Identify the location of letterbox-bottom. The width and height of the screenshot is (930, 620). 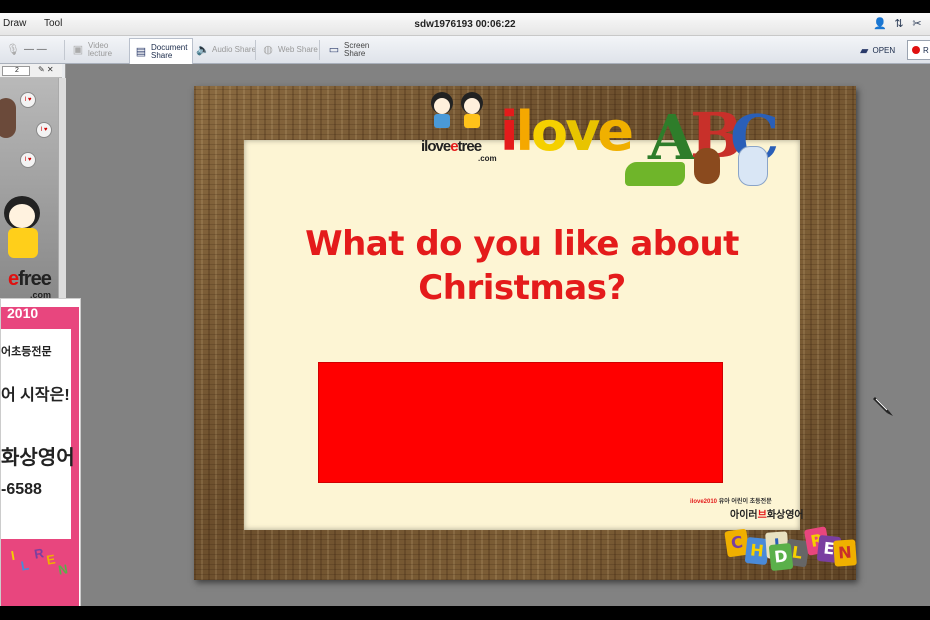
(465, 613).